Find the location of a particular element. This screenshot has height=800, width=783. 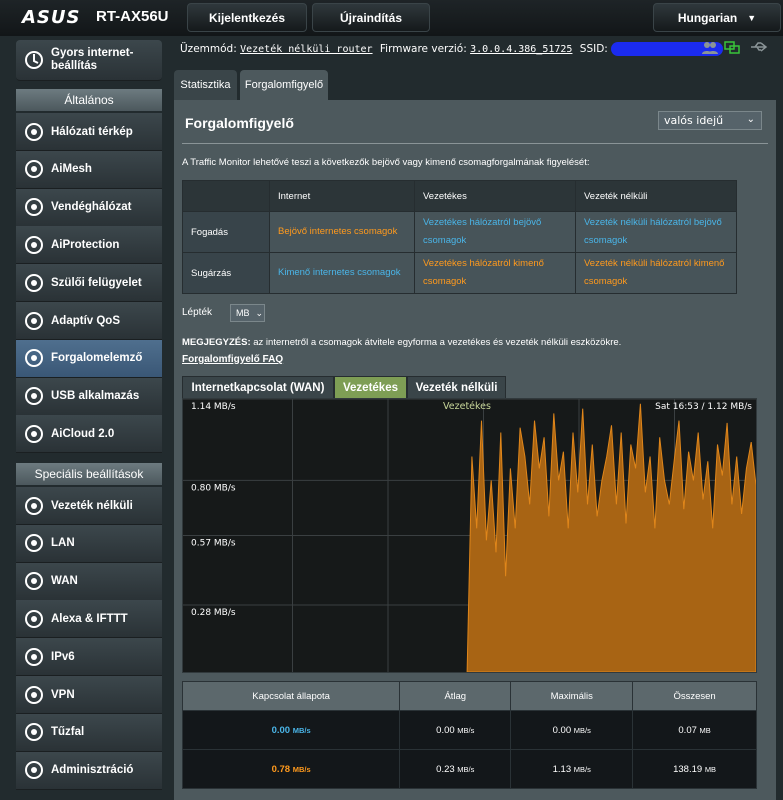

language-select: Hungarian ▼ is located at coordinates (717, 17).